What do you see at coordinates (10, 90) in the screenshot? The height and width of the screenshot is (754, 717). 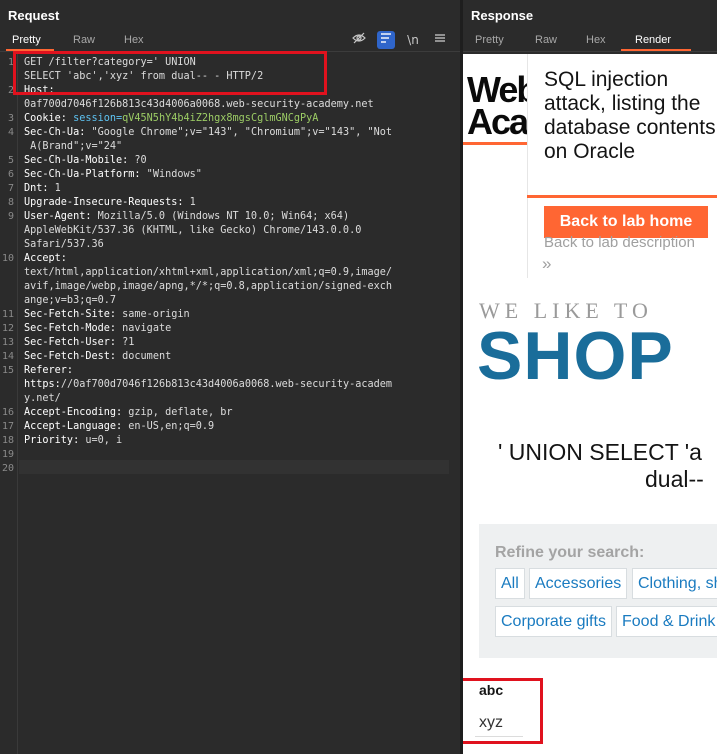 I see `line-number: 2` at bounding box center [10, 90].